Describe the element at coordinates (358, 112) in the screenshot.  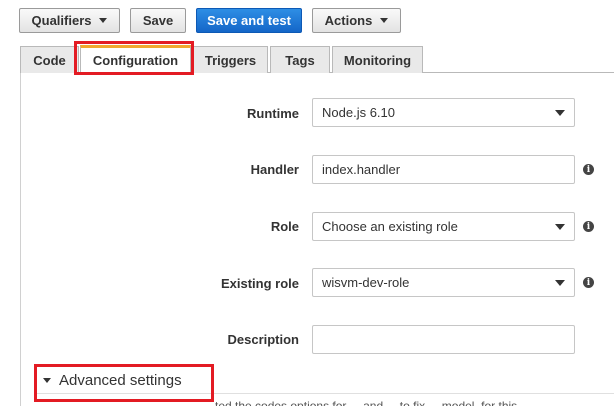
I see `runtime-value: Node.js 6.10` at that location.